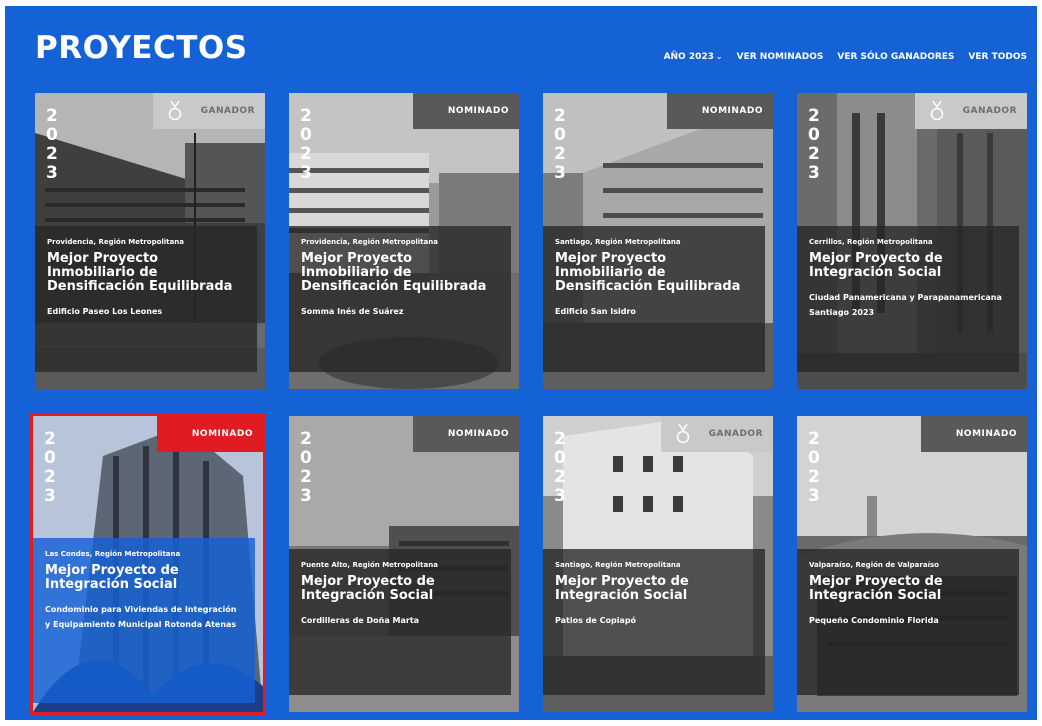  Describe the element at coordinates (997, 57) in the screenshot. I see `view-all-link: VER TODOS` at that location.